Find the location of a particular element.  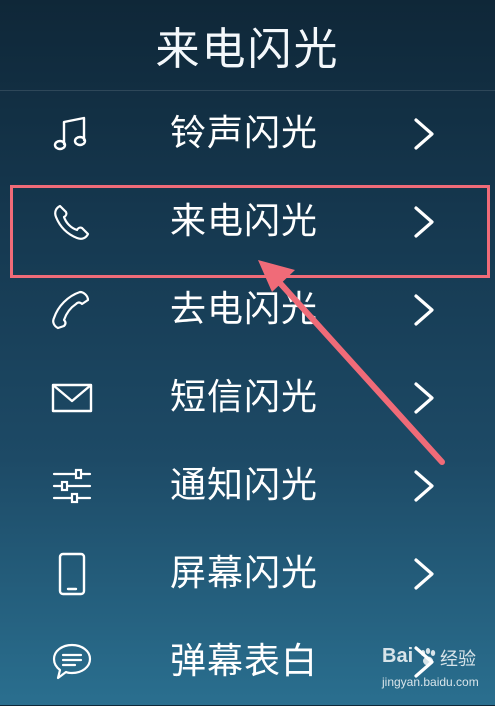

menu-item-ringtone-flash: 铃声闪光 is located at coordinates (247, 134).